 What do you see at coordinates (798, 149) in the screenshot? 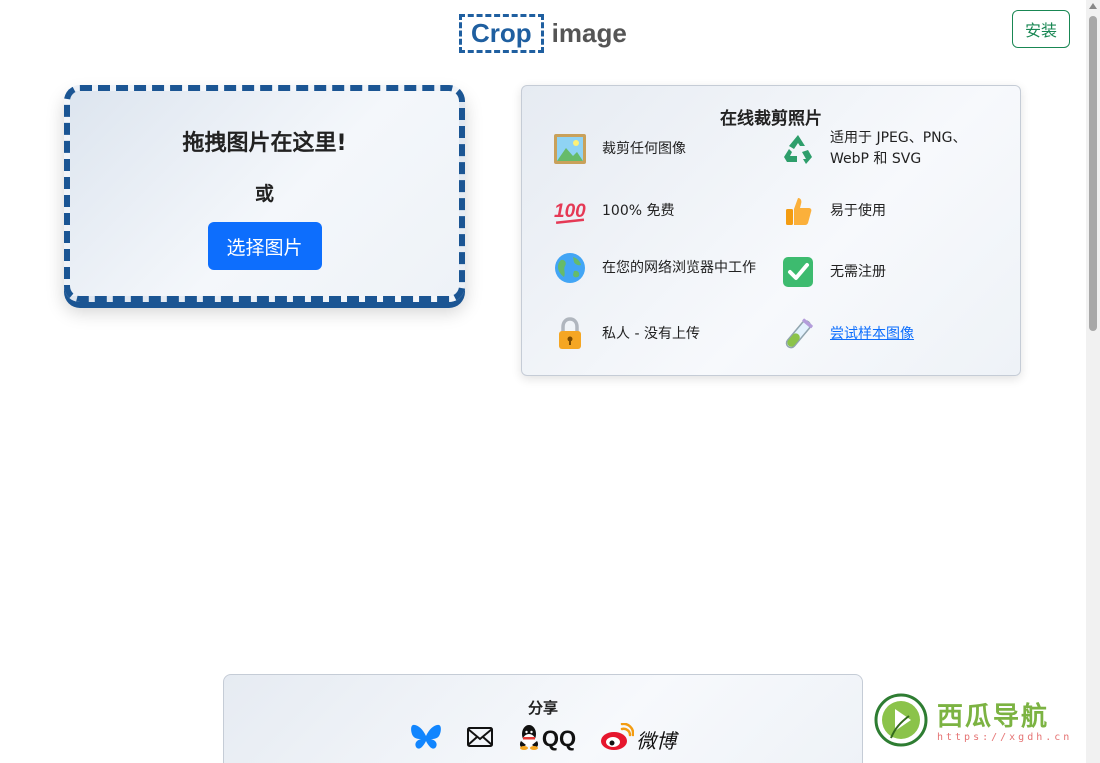
I see `recycle-icon` at bounding box center [798, 149].